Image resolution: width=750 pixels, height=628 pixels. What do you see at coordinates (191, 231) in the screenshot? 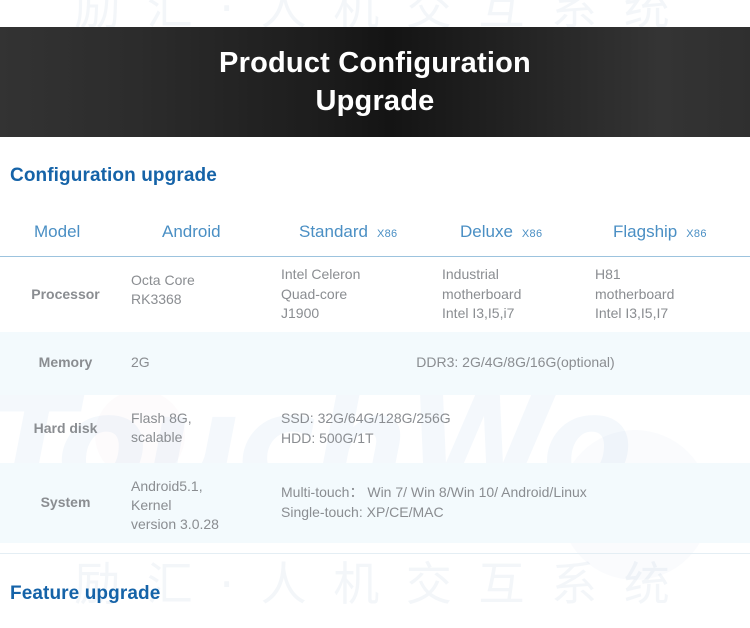
I see `column-header-android-label: Android` at bounding box center [191, 231].